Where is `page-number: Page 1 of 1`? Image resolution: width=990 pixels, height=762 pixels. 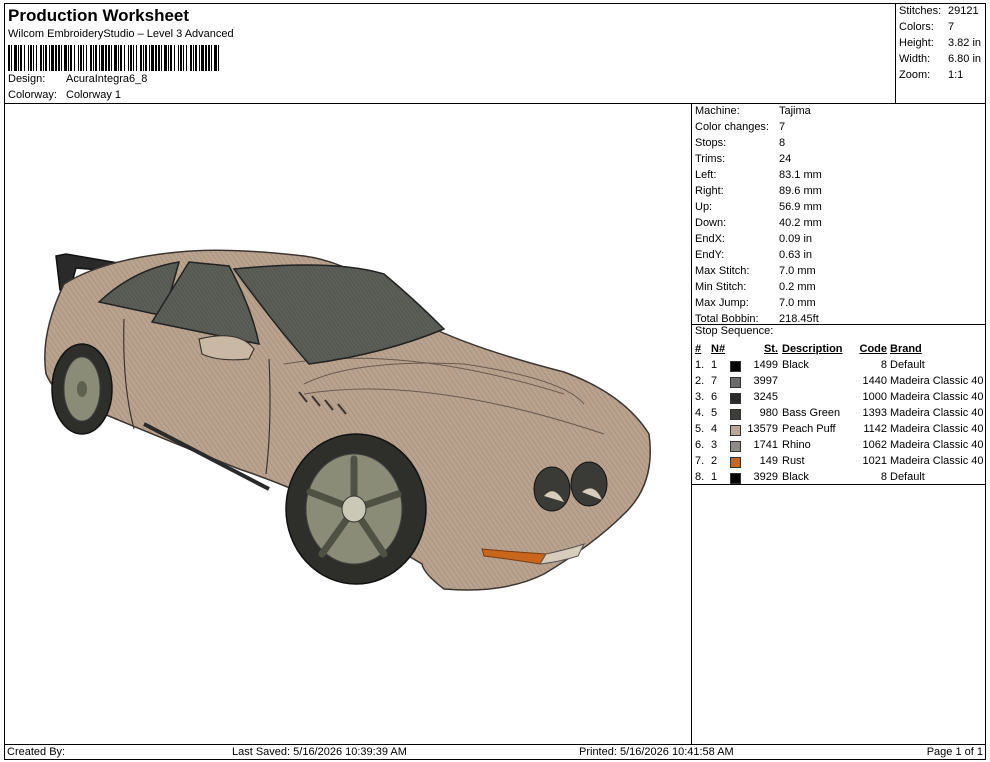 page-number: Page 1 of 1 is located at coordinates (954, 752).